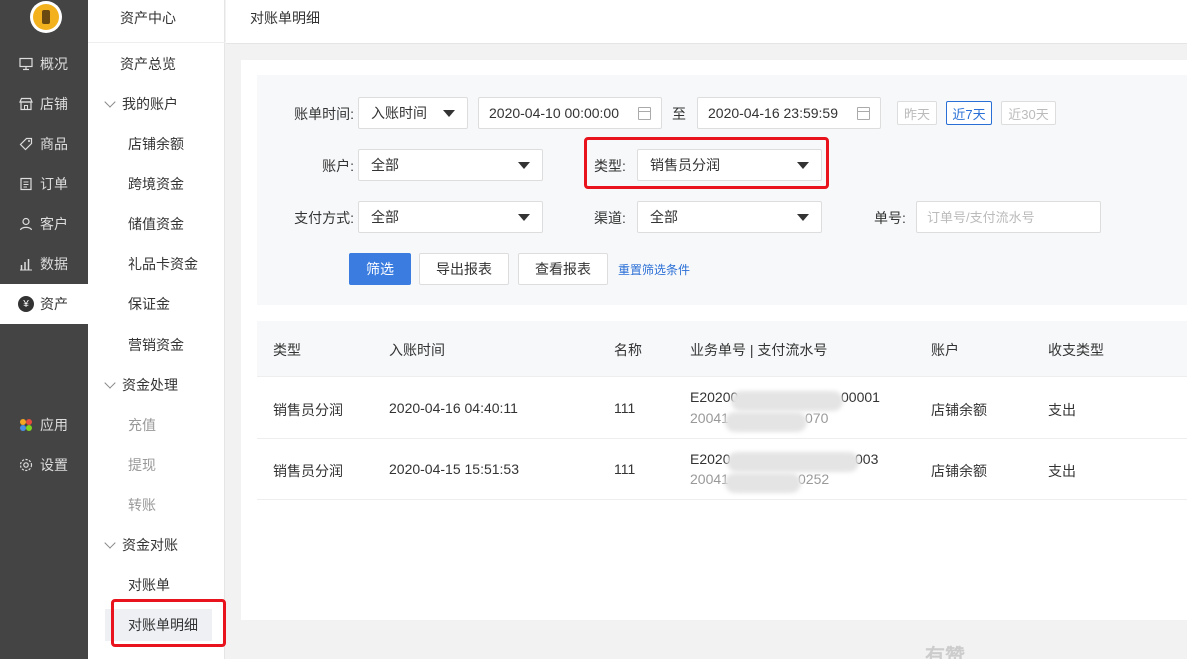 The image size is (1187, 659). Describe the element at coordinates (453, 408) in the screenshot. I see `cell-time: 2020-04-16 04:40:11` at that location.